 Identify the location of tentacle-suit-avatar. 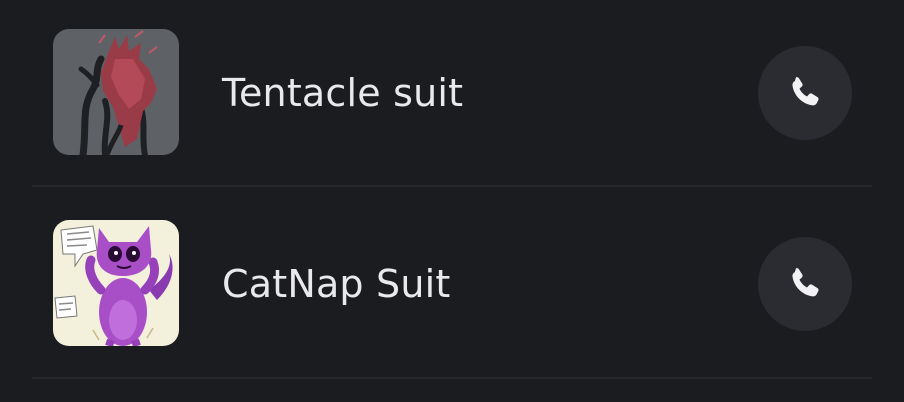
(116, 92).